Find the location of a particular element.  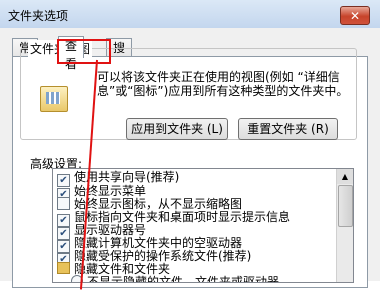

list-item-label: 隐藏计算机文件夹中的空驱动器 is located at coordinates (158, 243).